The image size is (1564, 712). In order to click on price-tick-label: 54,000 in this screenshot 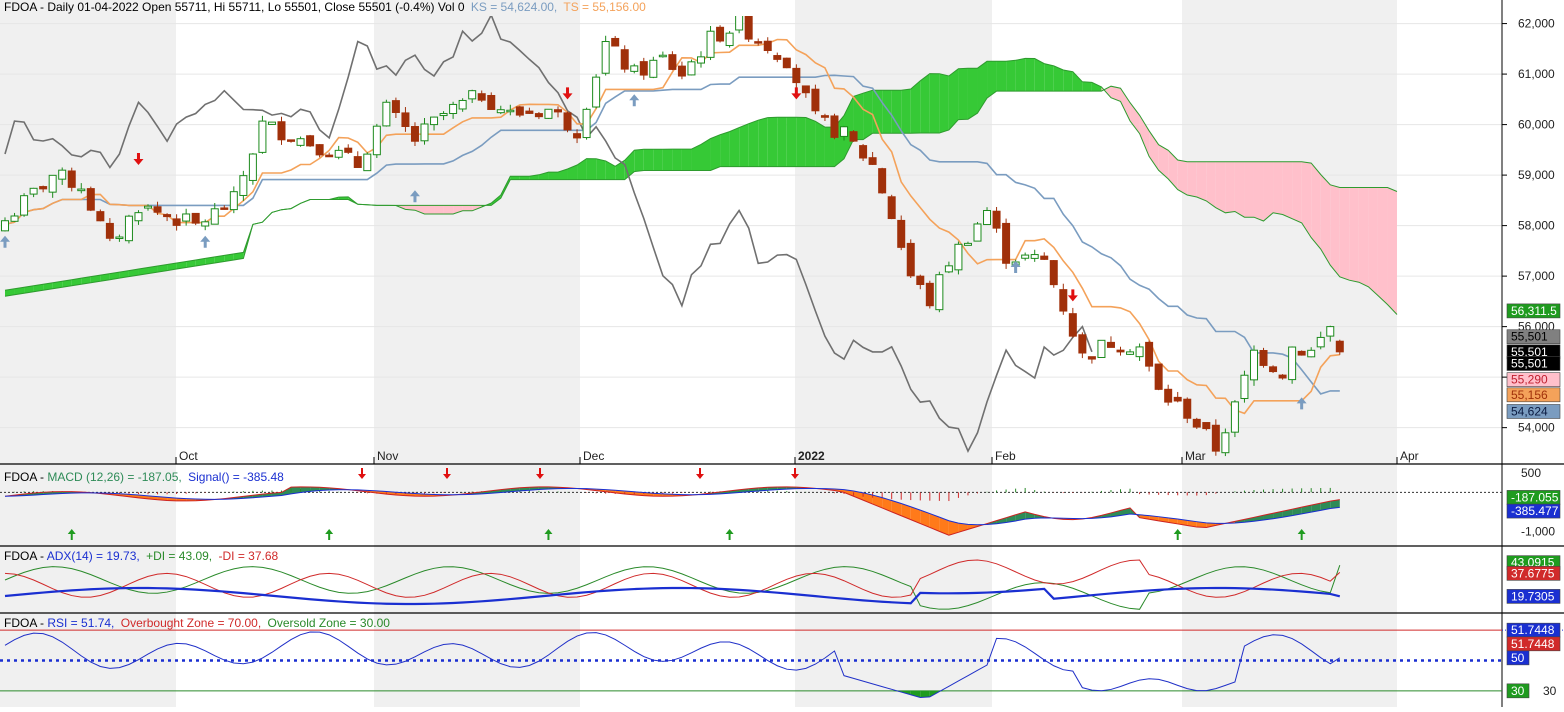, I will do `click(1536, 428)`.